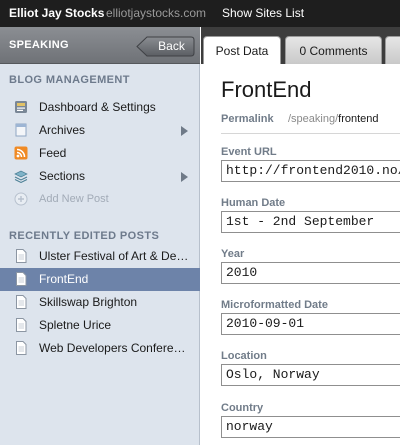  Describe the element at coordinates (115, 348) in the screenshot. I see `recent-post-label: Web Developers Conference` at that location.